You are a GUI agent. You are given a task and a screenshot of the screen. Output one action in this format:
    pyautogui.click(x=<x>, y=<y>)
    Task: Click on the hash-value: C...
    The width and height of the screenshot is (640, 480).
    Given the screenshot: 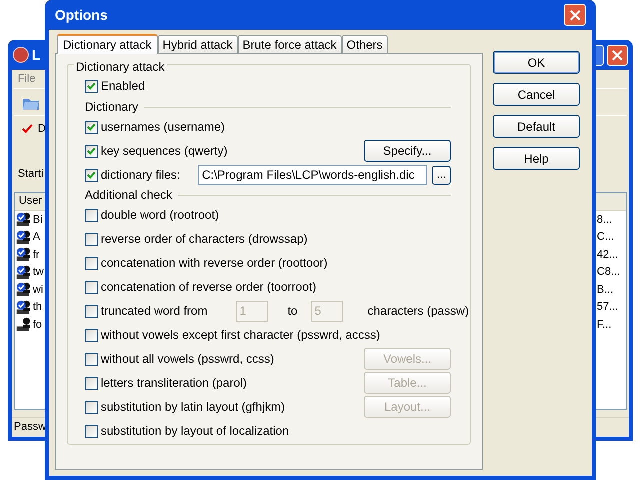 What is the action you would take?
    pyautogui.click(x=606, y=237)
    